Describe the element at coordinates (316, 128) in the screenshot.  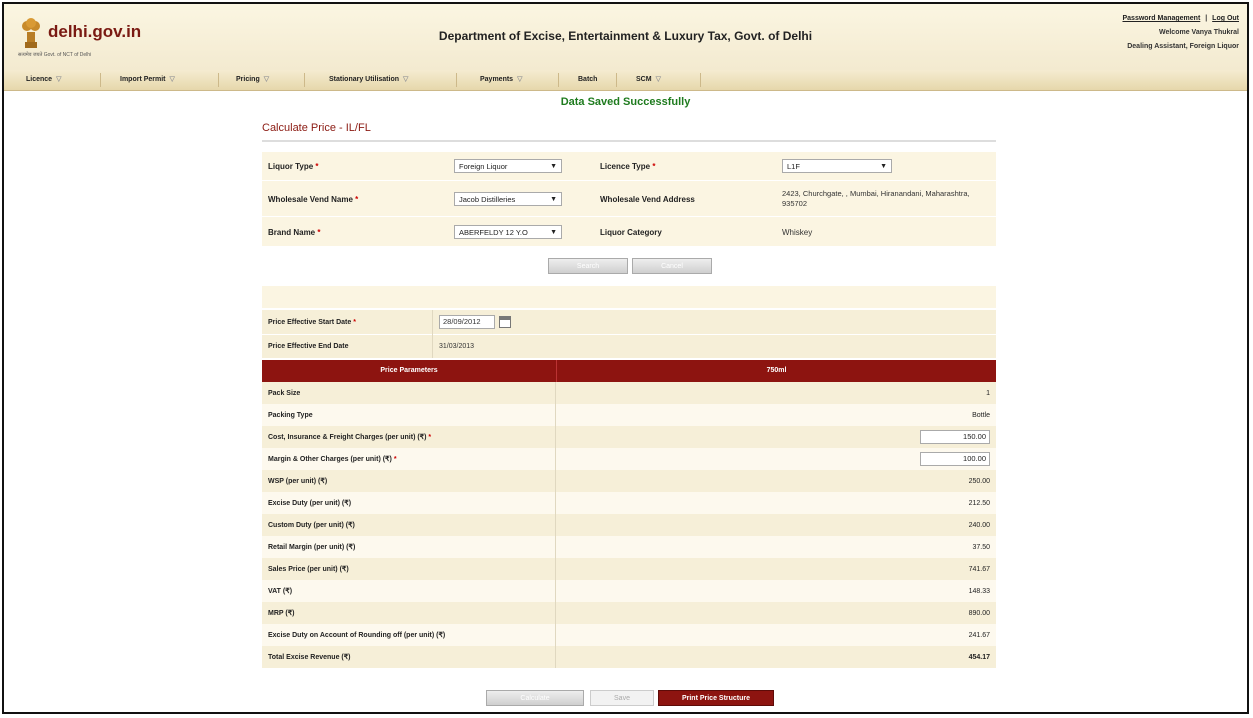
I see `form-title: Calculate Price - IL/FL` at that location.